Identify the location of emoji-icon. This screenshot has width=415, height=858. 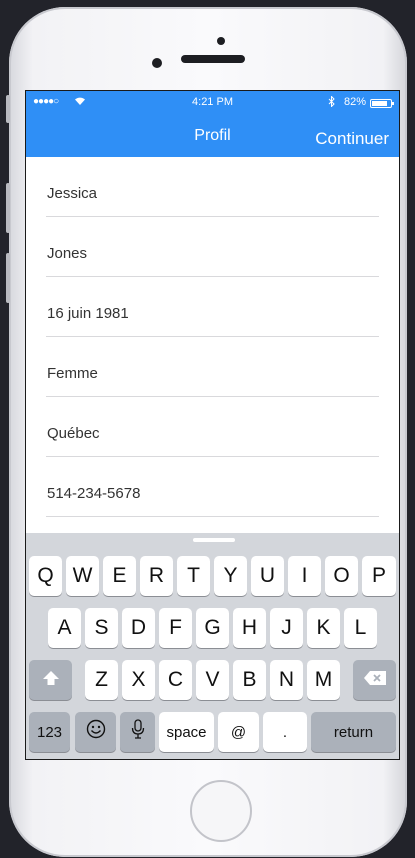
(96, 732).